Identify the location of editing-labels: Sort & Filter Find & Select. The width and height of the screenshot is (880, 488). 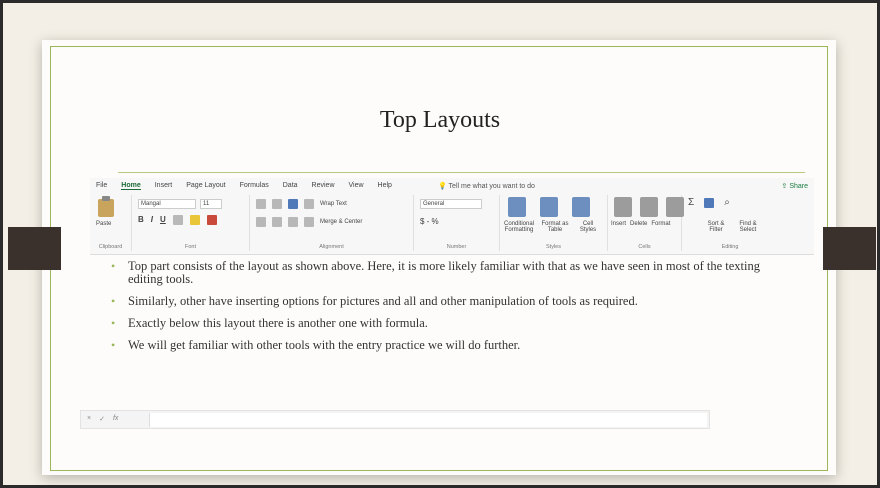
(732, 227).